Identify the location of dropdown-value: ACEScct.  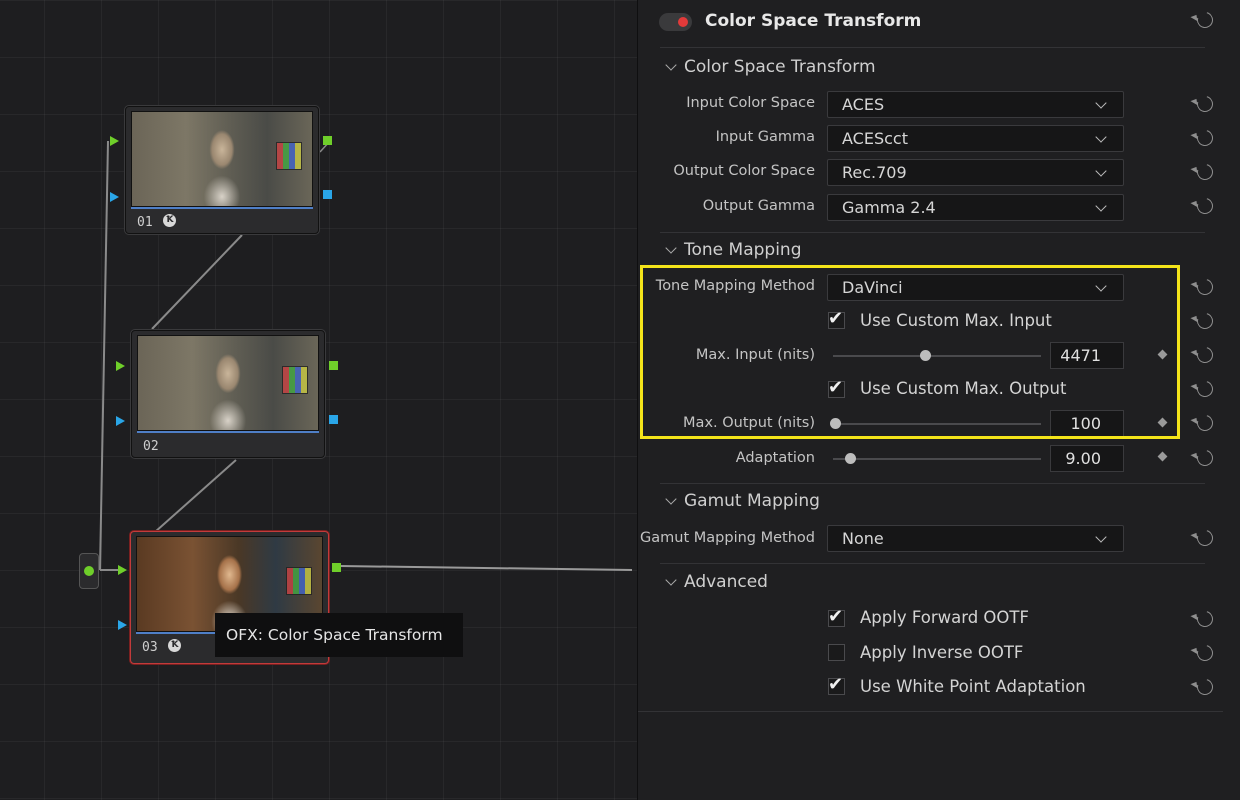
(875, 138).